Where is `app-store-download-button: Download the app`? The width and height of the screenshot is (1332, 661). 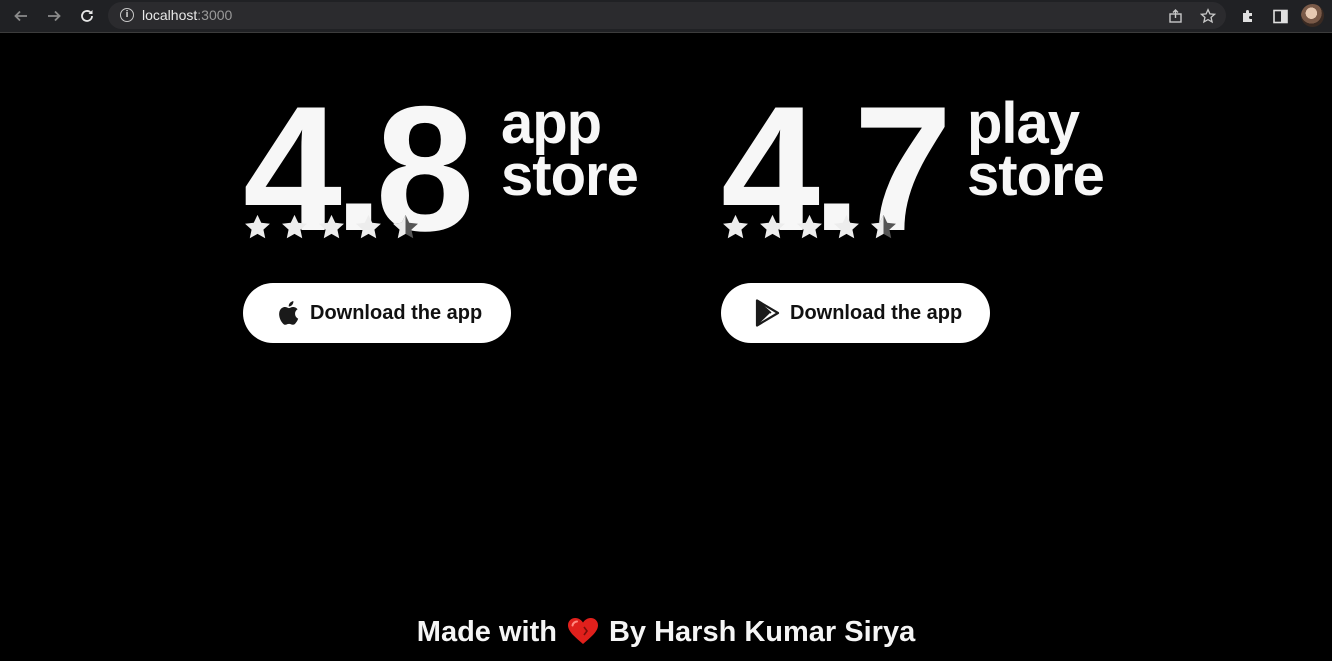 app-store-download-button: Download the app is located at coordinates (377, 313).